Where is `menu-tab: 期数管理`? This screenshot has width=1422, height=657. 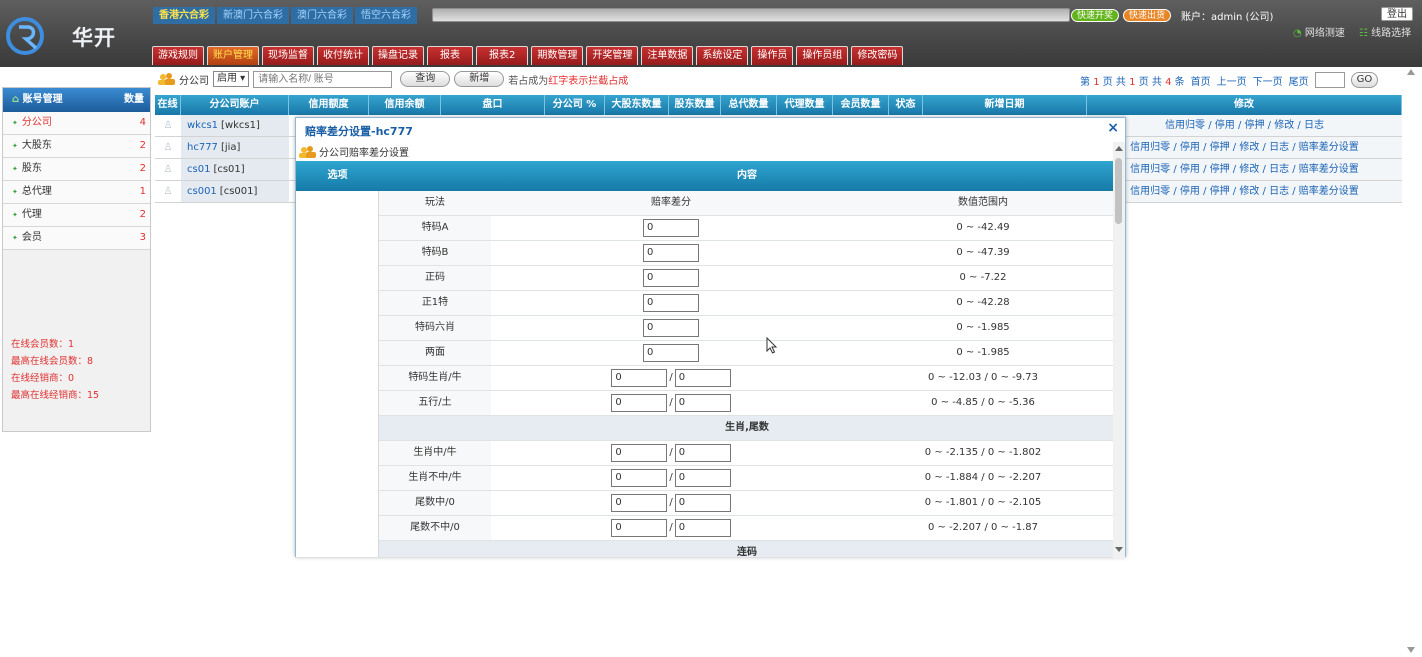 menu-tab: 期数管理 is located at coordinates (557, 55).